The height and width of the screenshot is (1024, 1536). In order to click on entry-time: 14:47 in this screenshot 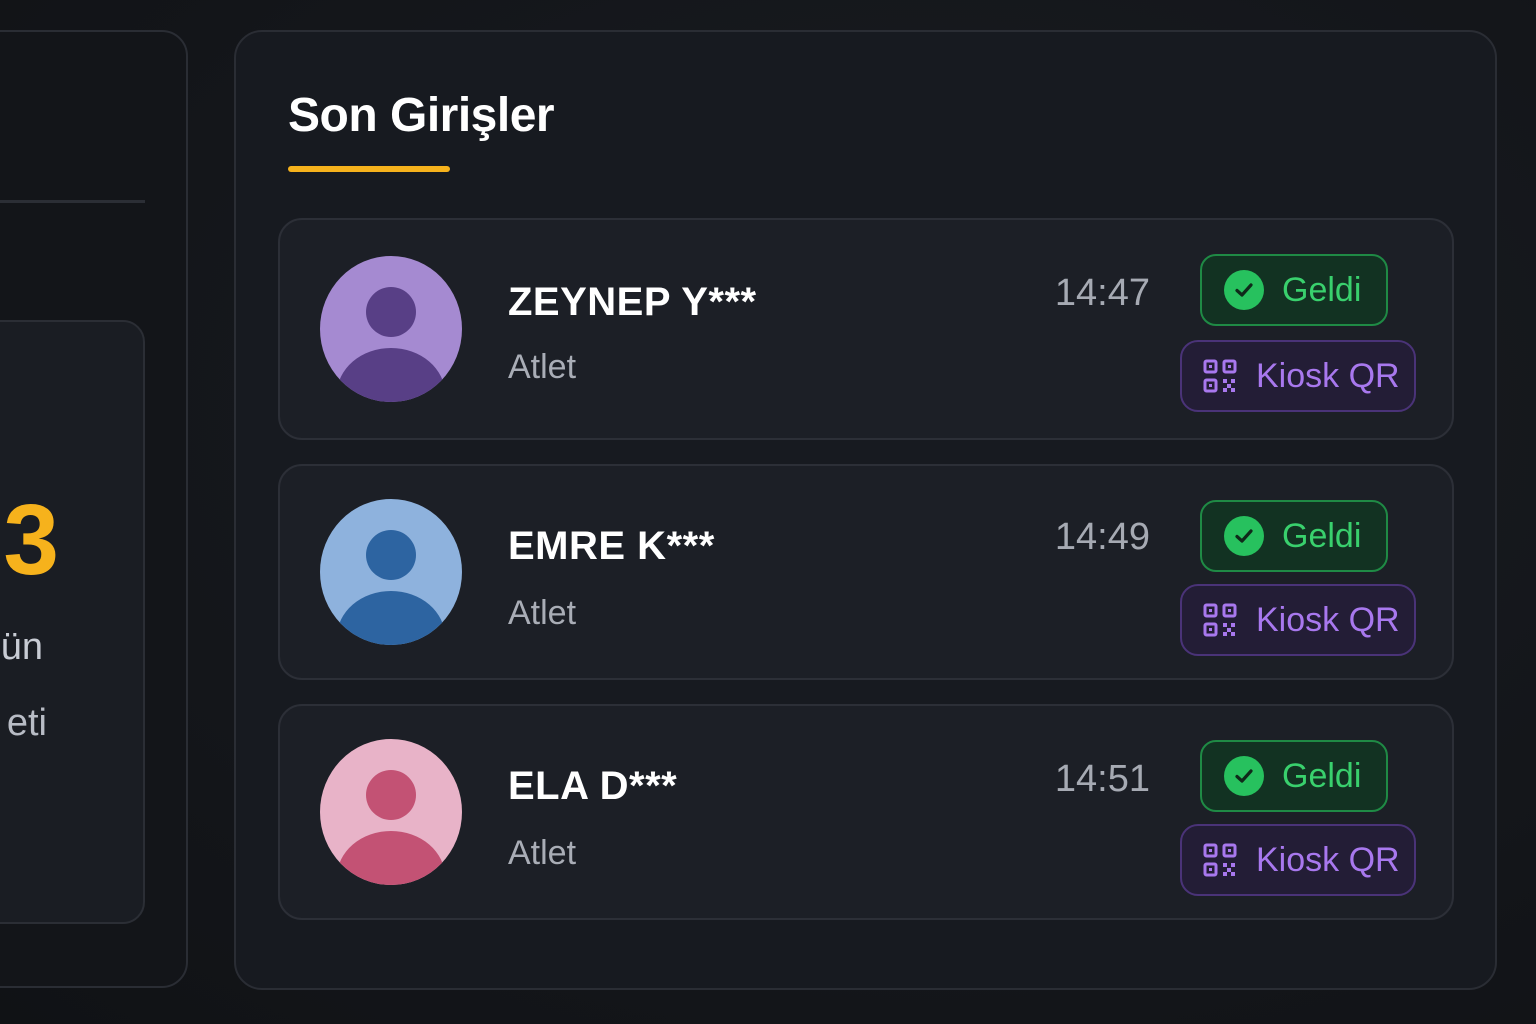, I will do `click(1102, 293)`.